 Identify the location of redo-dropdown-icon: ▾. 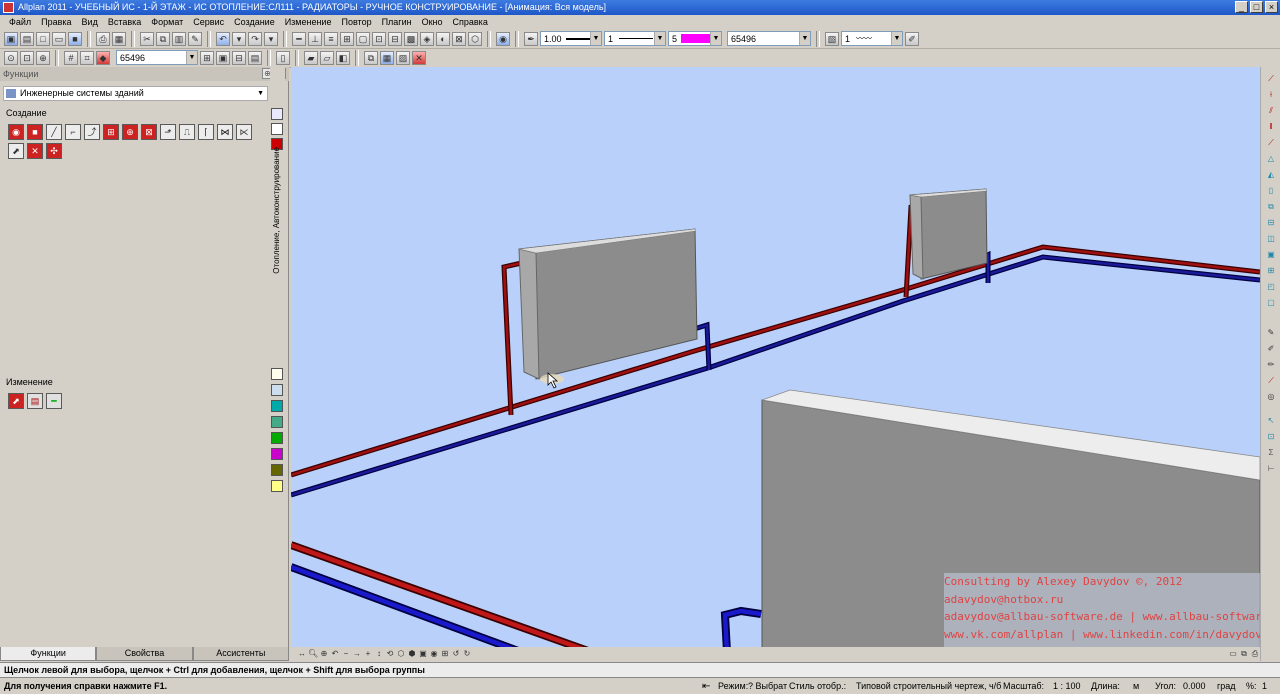
(271, 38).